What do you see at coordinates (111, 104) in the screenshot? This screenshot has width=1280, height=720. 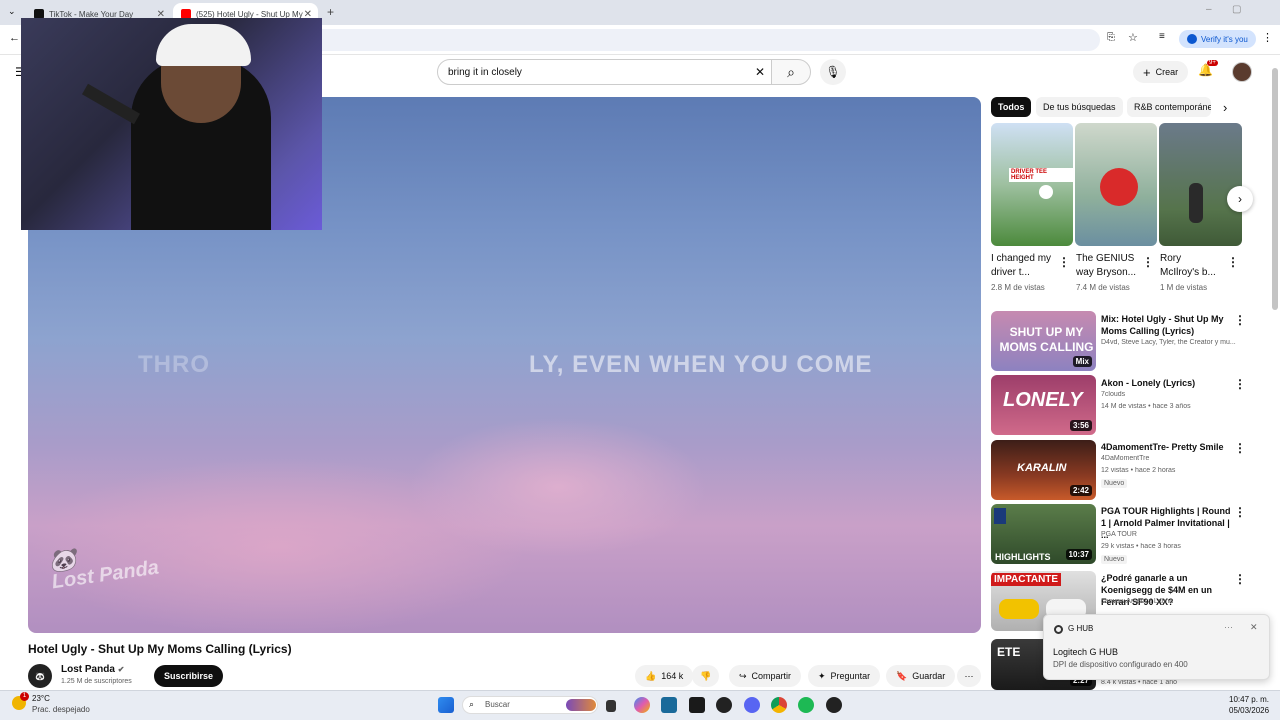 I see `microphone-arm` at bounding box center [111, 104].